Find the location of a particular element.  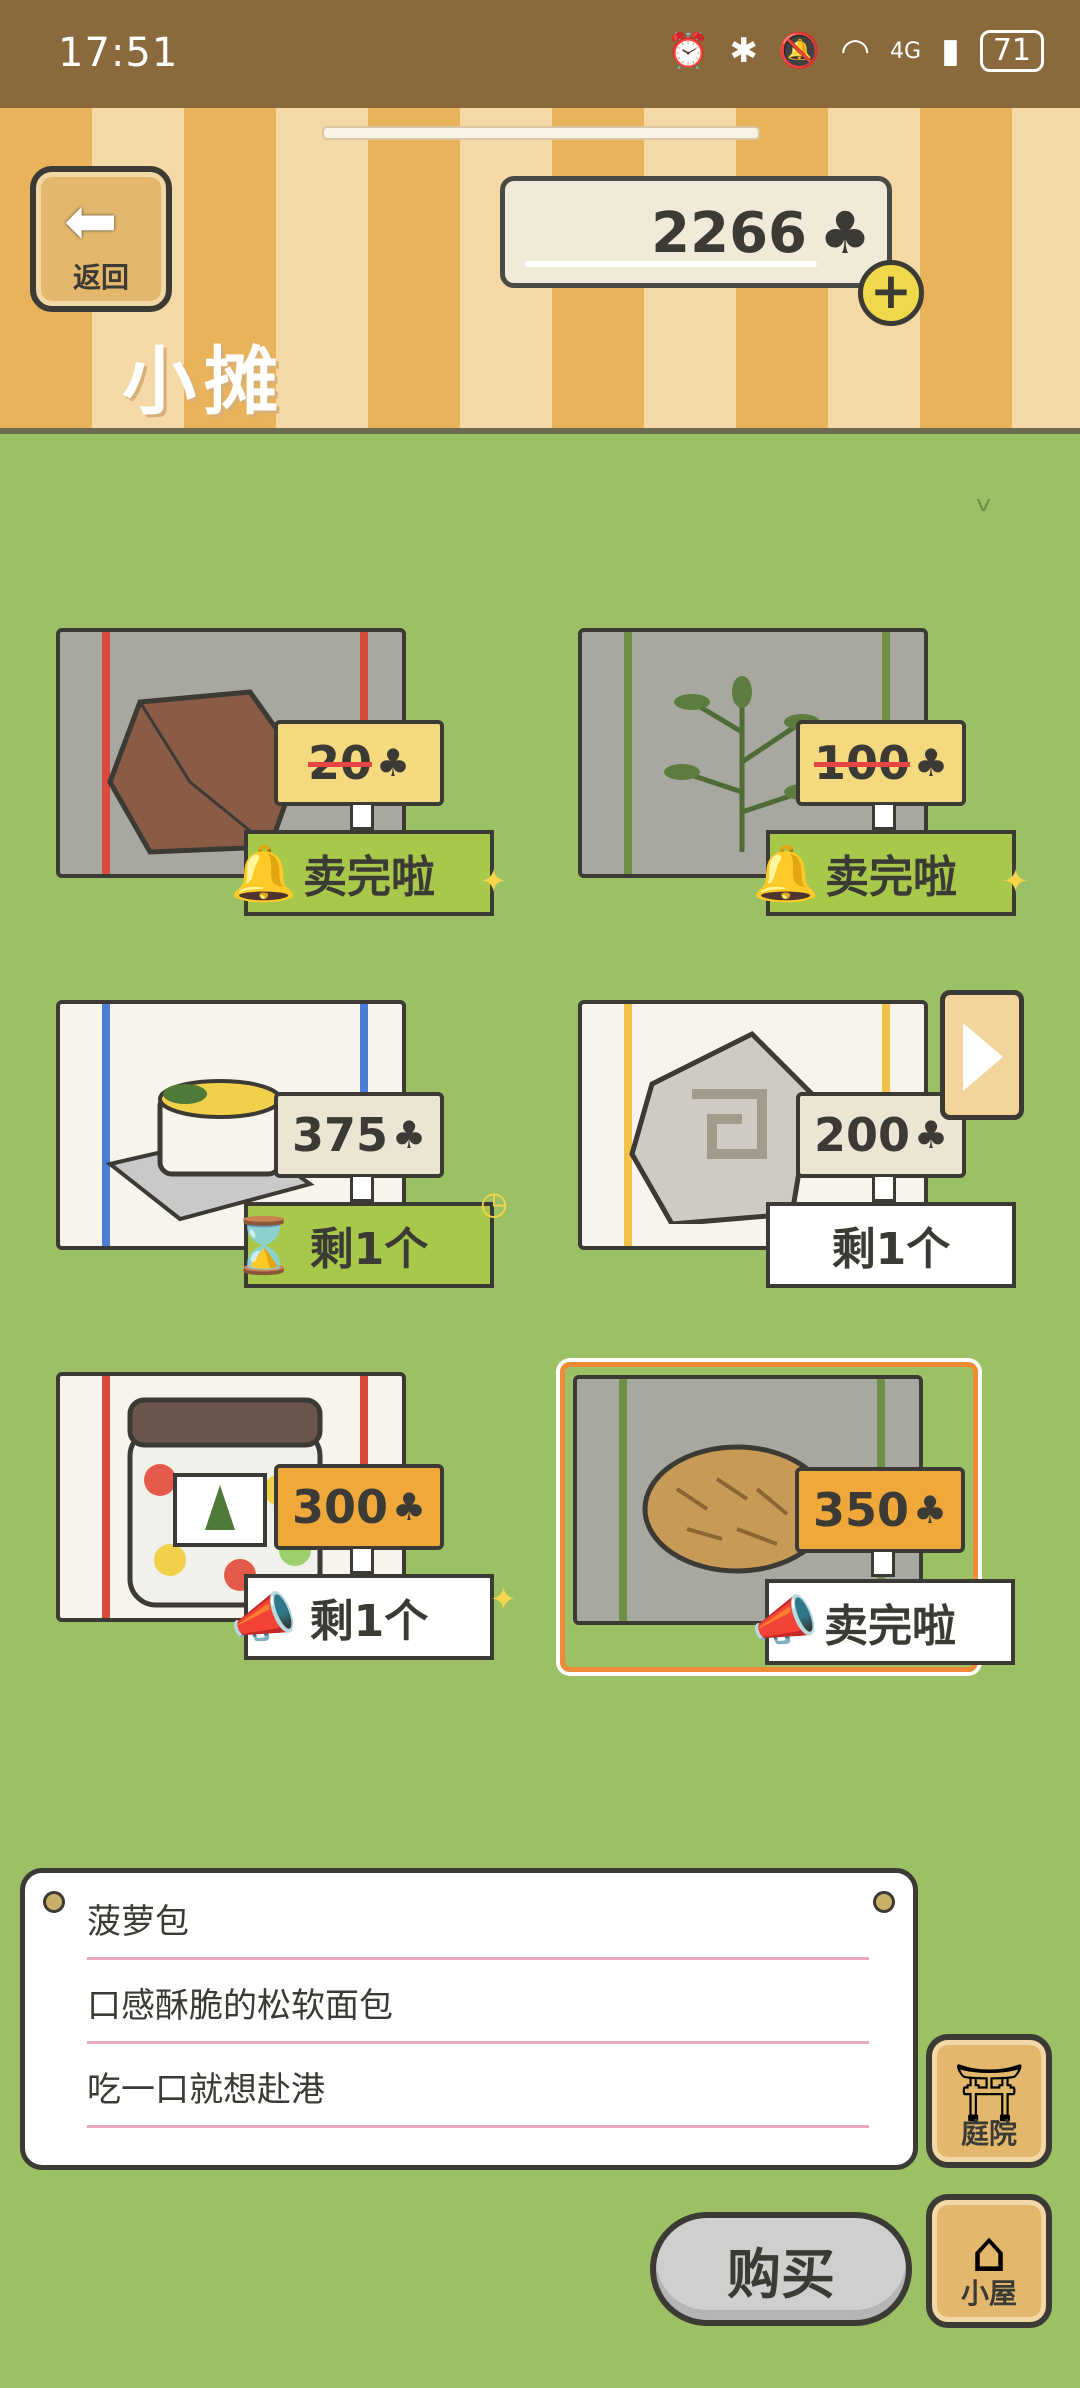

item-description-panel: 菠萝包 口感酥脆的松软面包 吃一口就想赴港 is located at coordinates (469, 2019).